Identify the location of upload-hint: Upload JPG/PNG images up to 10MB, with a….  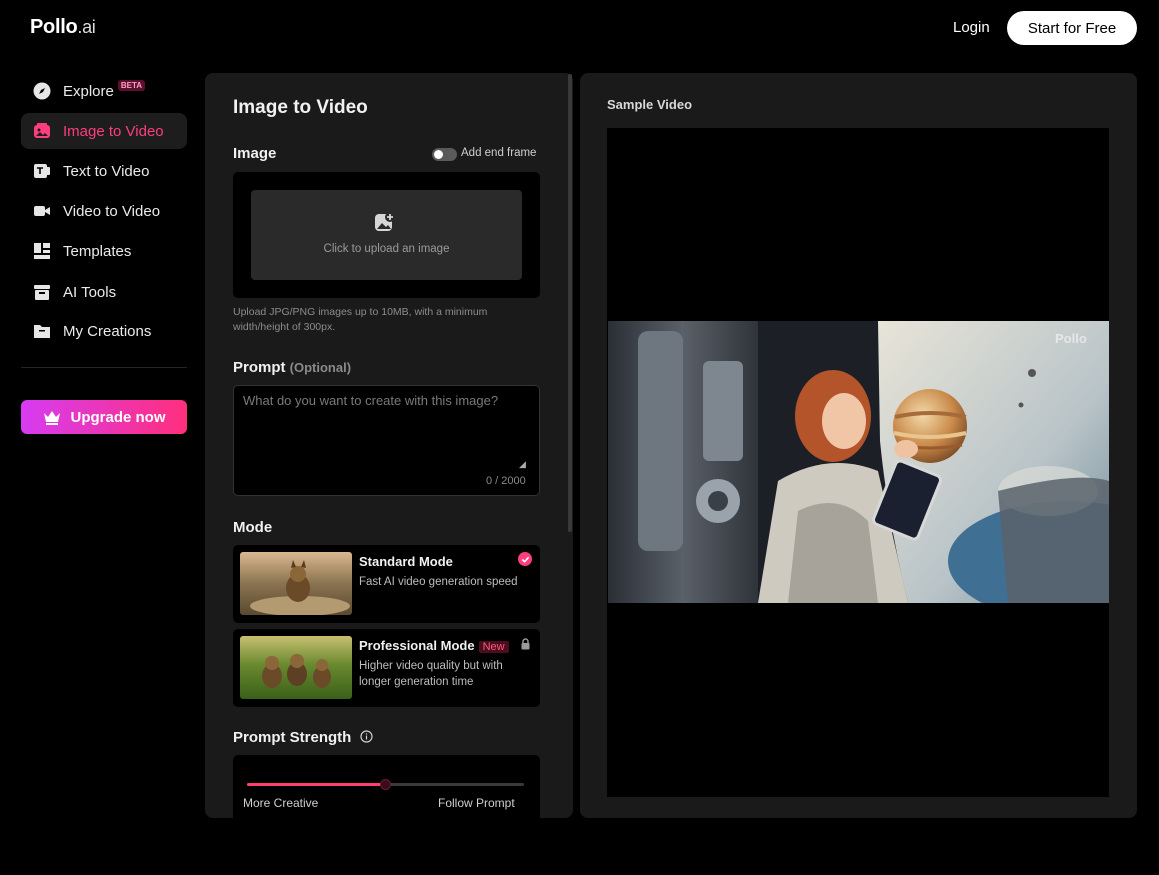
(360, 319).